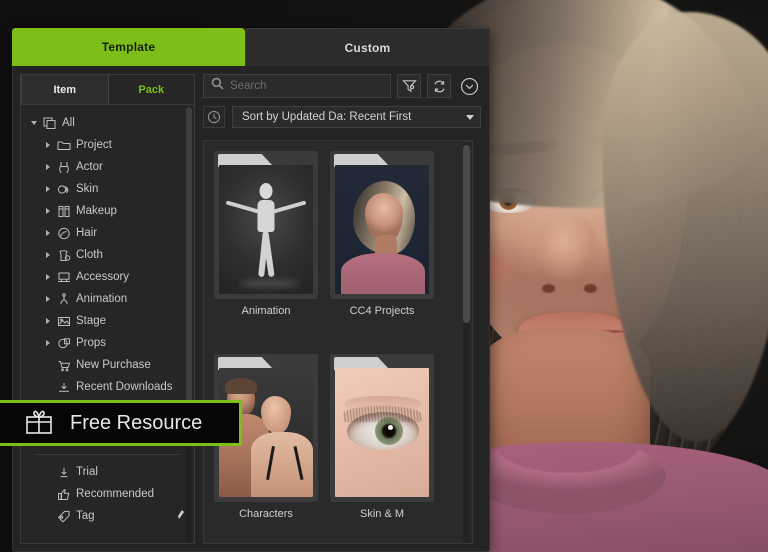 The image size is (768, 552). I want to click on tag-icon, so click(64, 516).